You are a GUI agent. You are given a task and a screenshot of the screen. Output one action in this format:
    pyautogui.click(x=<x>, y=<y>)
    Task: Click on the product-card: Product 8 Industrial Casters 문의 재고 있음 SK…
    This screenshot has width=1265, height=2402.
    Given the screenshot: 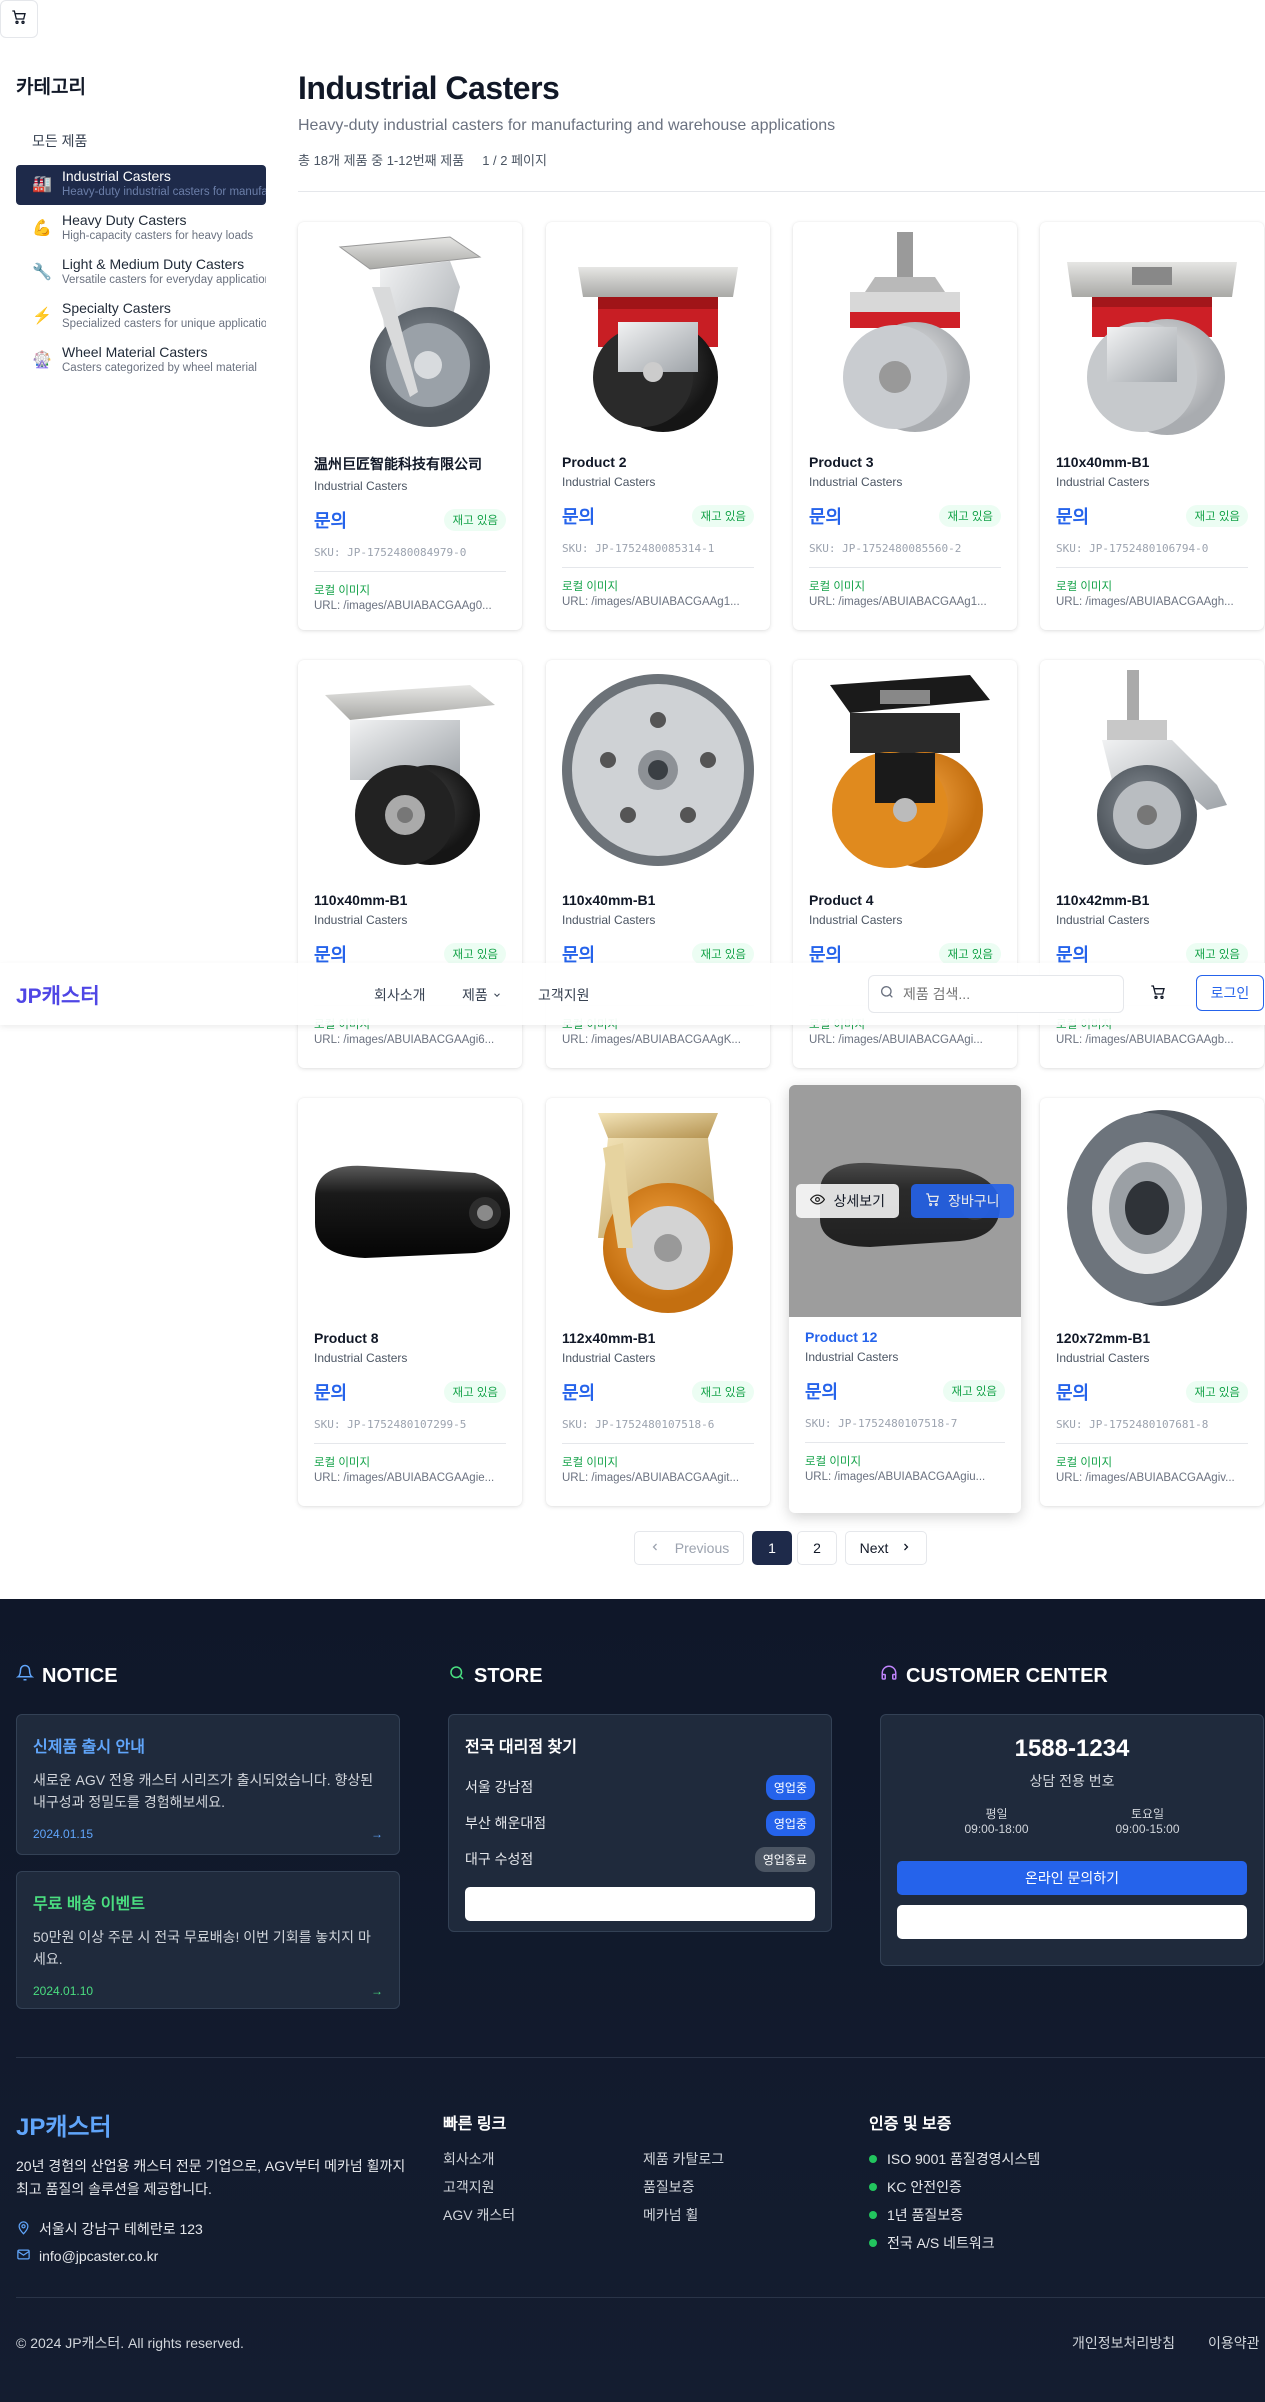 What is the action you would take?
    pyautogui.click(x=410, y=1302)
    